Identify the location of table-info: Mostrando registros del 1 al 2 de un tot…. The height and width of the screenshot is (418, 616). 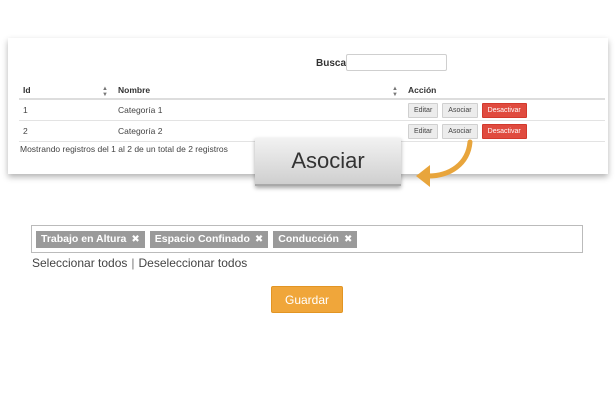
(124, 149).